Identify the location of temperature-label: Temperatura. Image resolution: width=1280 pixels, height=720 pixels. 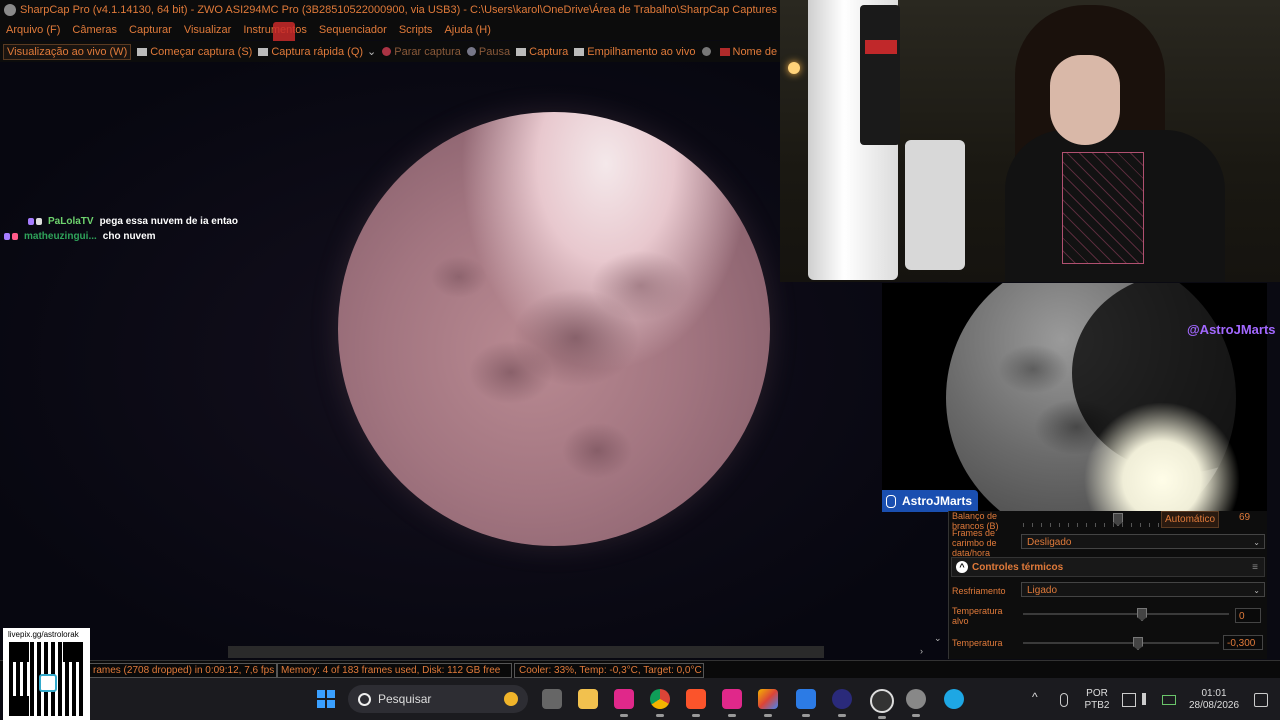
(977, 643).